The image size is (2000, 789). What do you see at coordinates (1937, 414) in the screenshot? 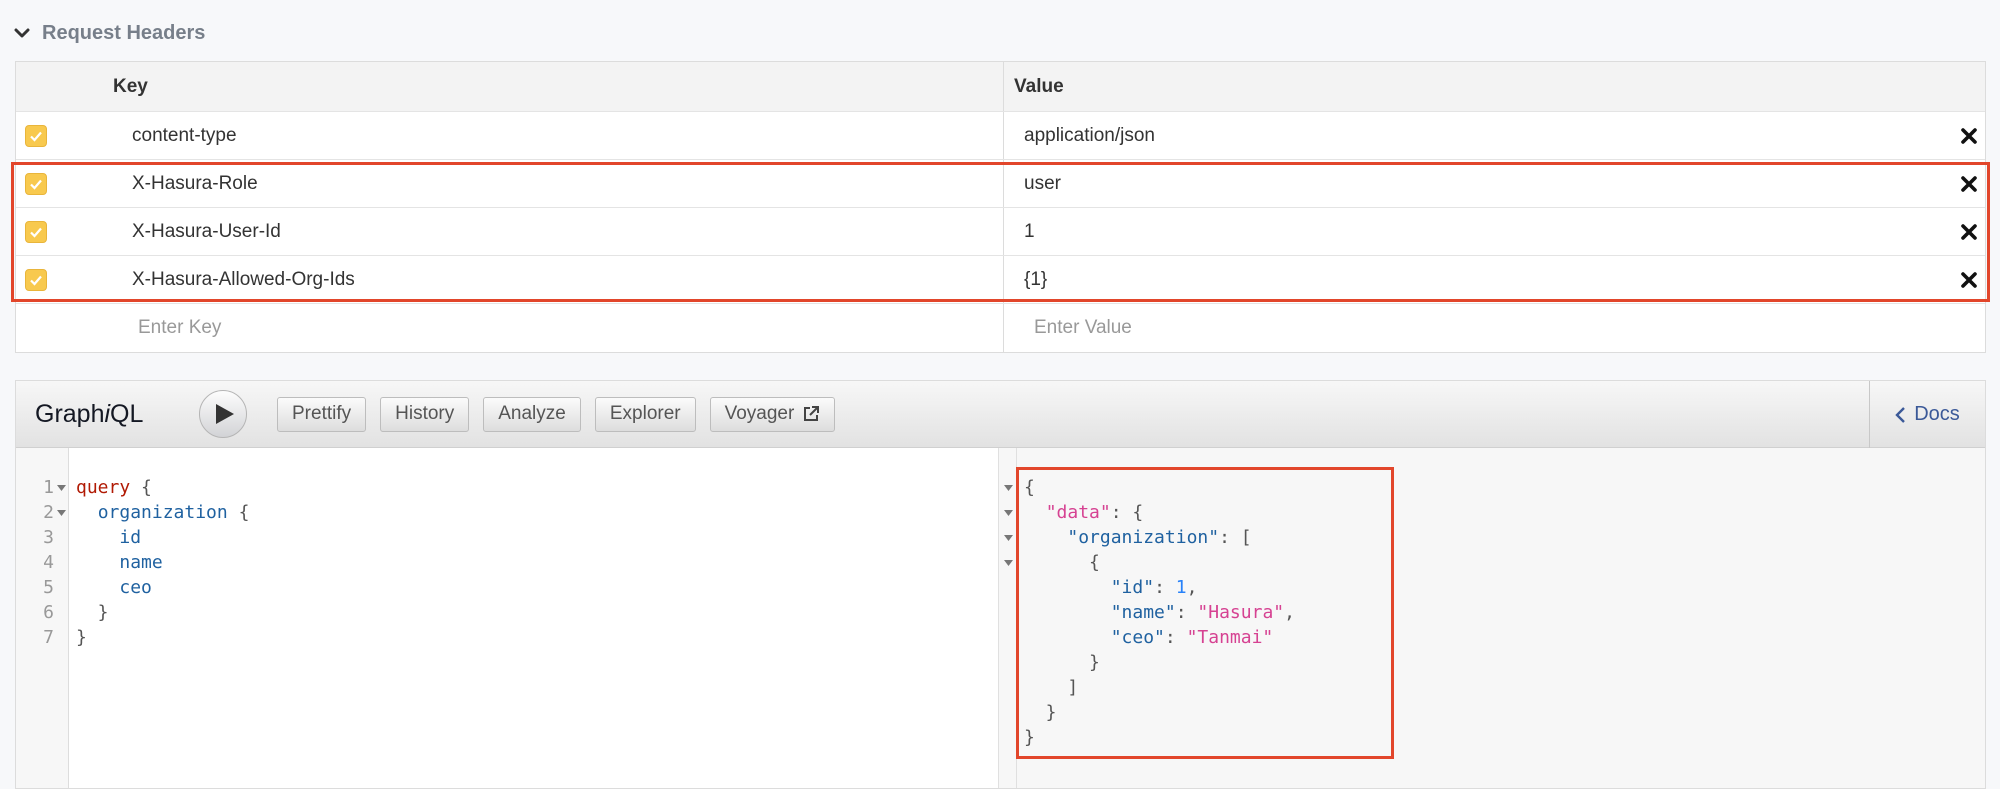
I see `docs-label: Docs` at bounding box center [1937, 414].